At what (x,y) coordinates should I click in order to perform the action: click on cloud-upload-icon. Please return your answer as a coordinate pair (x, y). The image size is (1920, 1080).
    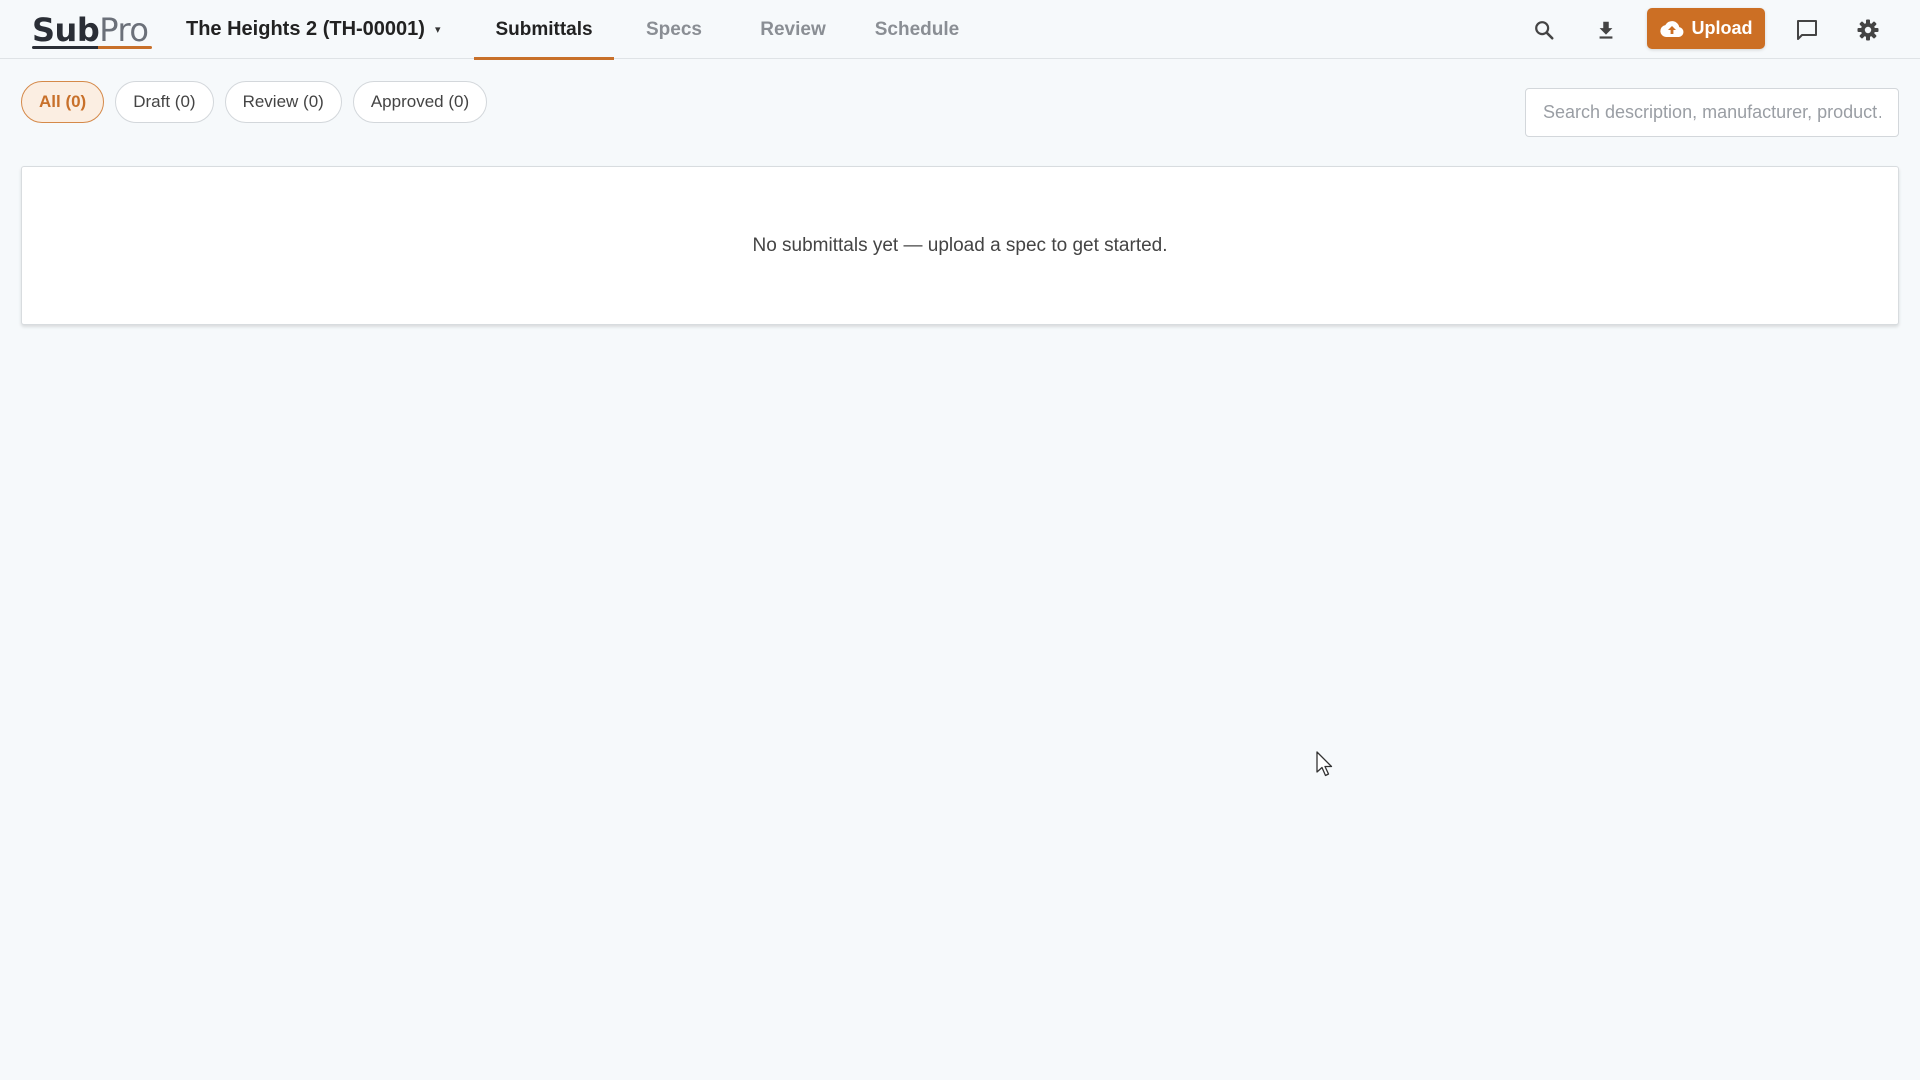
    Looking at the image, I should click on (1671, 28).